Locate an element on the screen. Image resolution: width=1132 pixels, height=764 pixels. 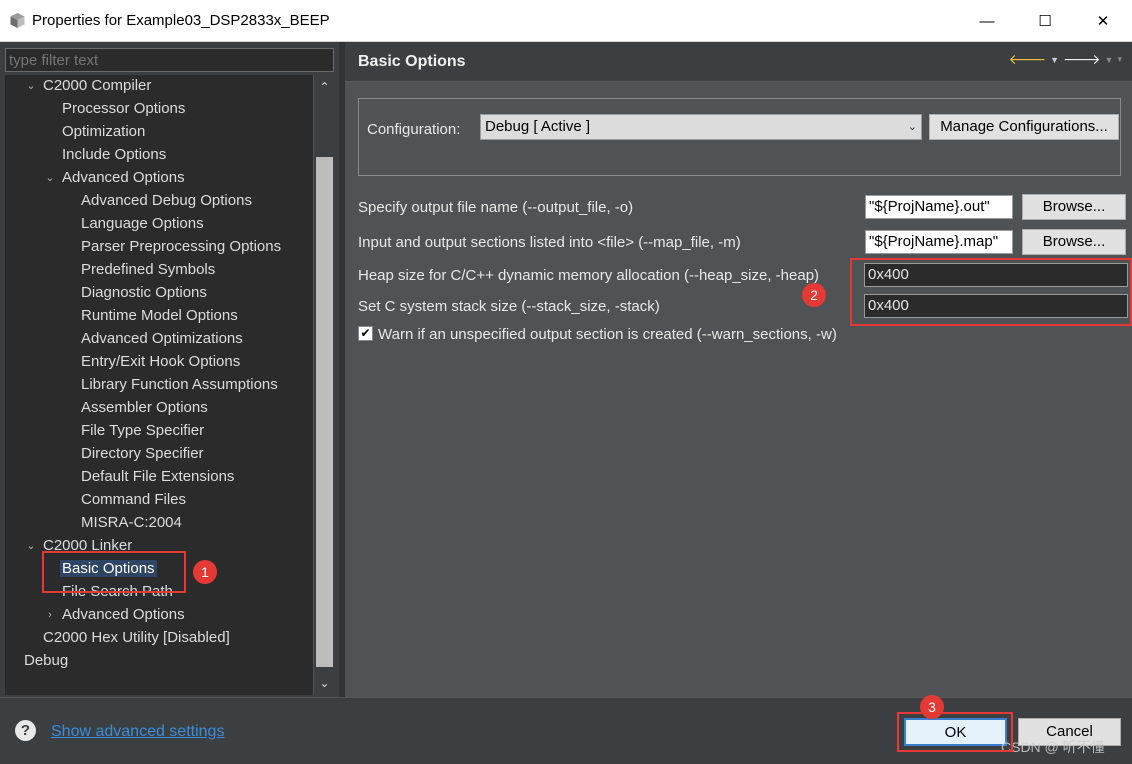
tree-item: Runtime Model Options is located at coordinates (159, 316).